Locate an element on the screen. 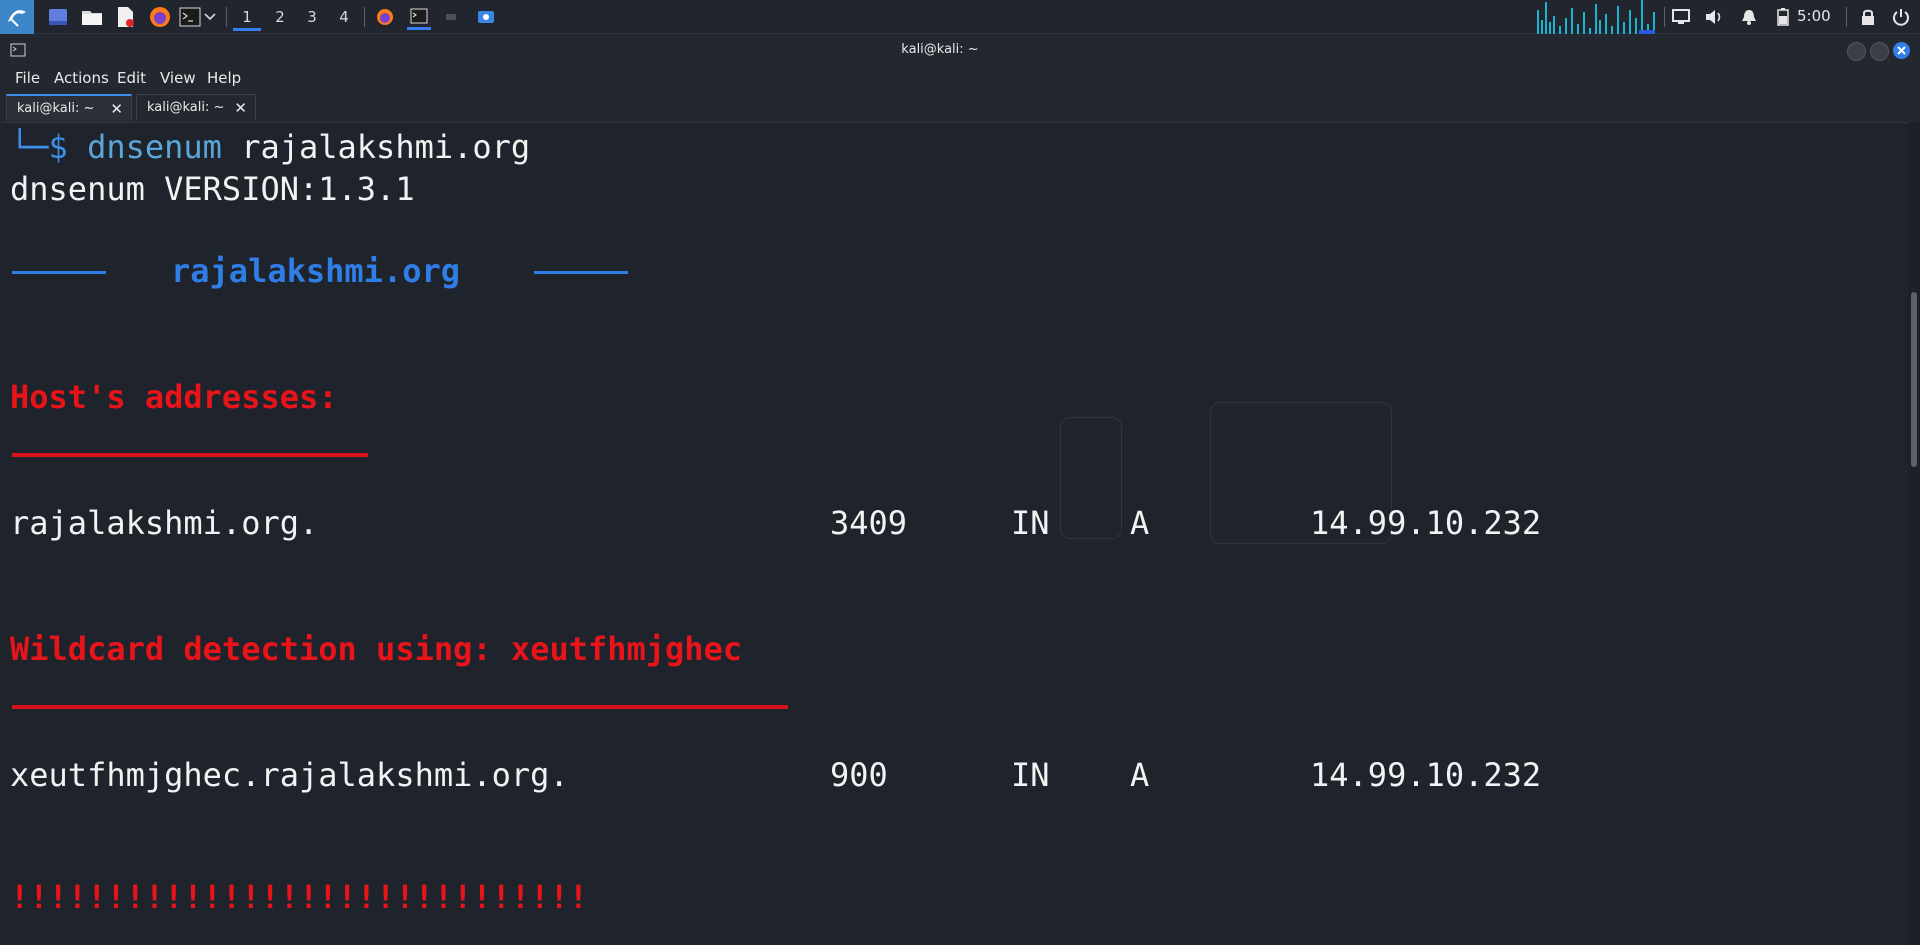  scrollbar-thumb is located at coordinates (1914, 379).